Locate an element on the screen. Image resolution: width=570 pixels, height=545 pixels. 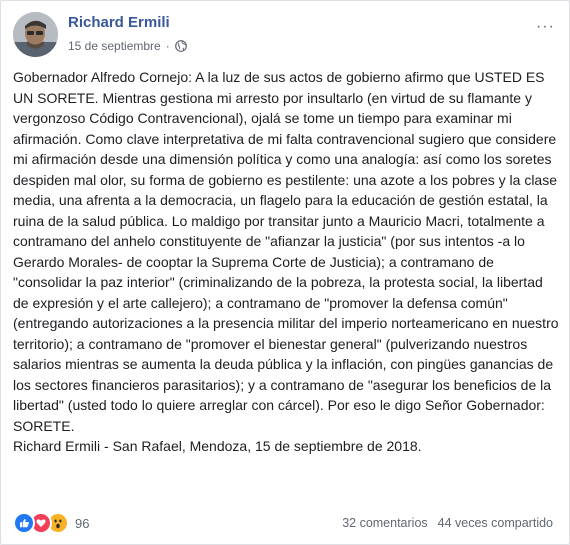
post-footer: 96 32 comentarios 44 veces compartido is located at coordinates (285, 523).